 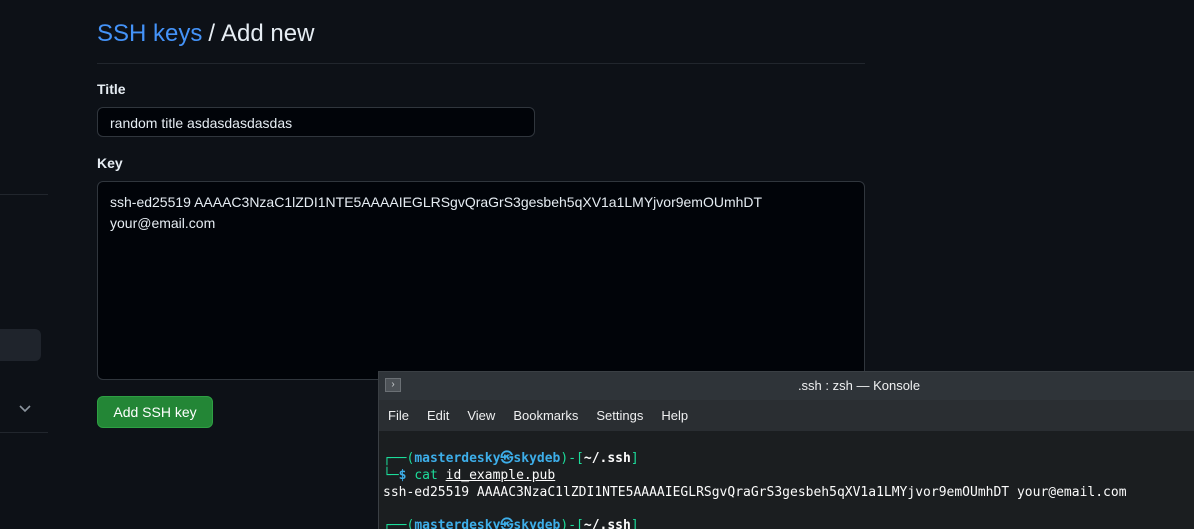 What do you see at coordinates (438, 415) in the screenshot?
I see `menu-edit: Edit` at bounding box center [438, 415].